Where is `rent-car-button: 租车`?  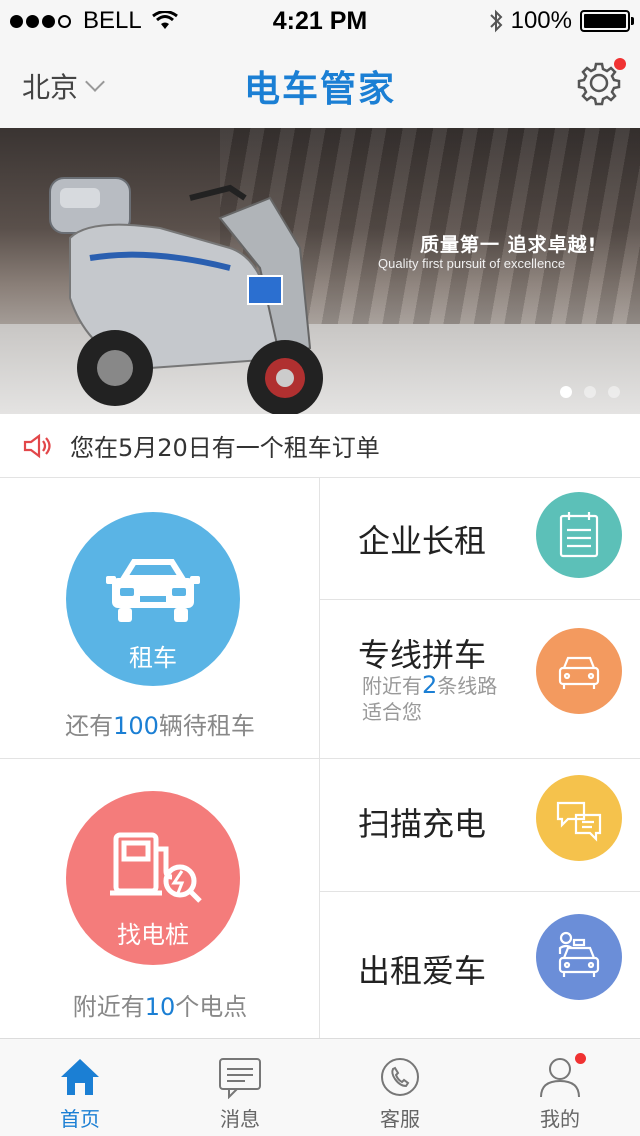
rent-car-button: 租车 is located at coordinates (153, 599).